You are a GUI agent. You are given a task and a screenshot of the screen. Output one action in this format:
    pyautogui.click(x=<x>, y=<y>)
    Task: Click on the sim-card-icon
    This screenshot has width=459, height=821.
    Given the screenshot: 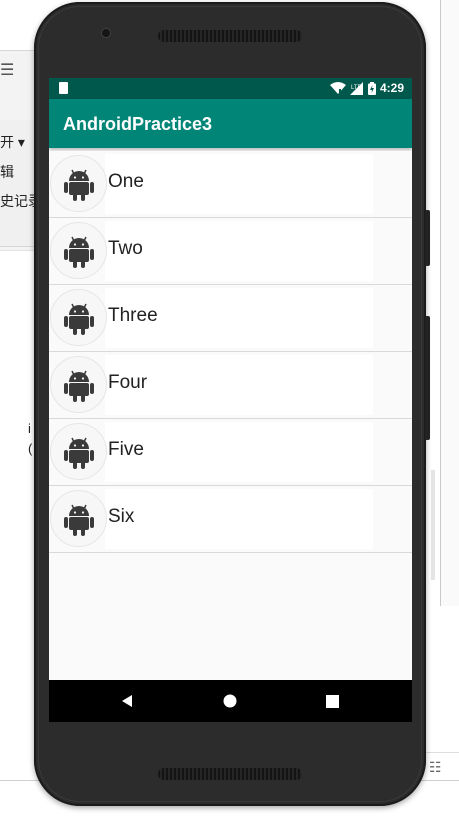 What is the action you would take?
    pyautogui.click(x=63, y=88)
    